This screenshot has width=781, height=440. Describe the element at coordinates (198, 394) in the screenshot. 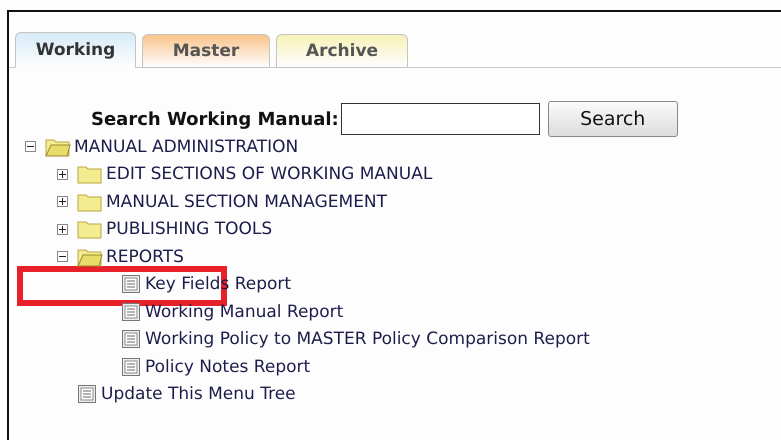

I see `report-link: Update This Menu Tree` at that location.